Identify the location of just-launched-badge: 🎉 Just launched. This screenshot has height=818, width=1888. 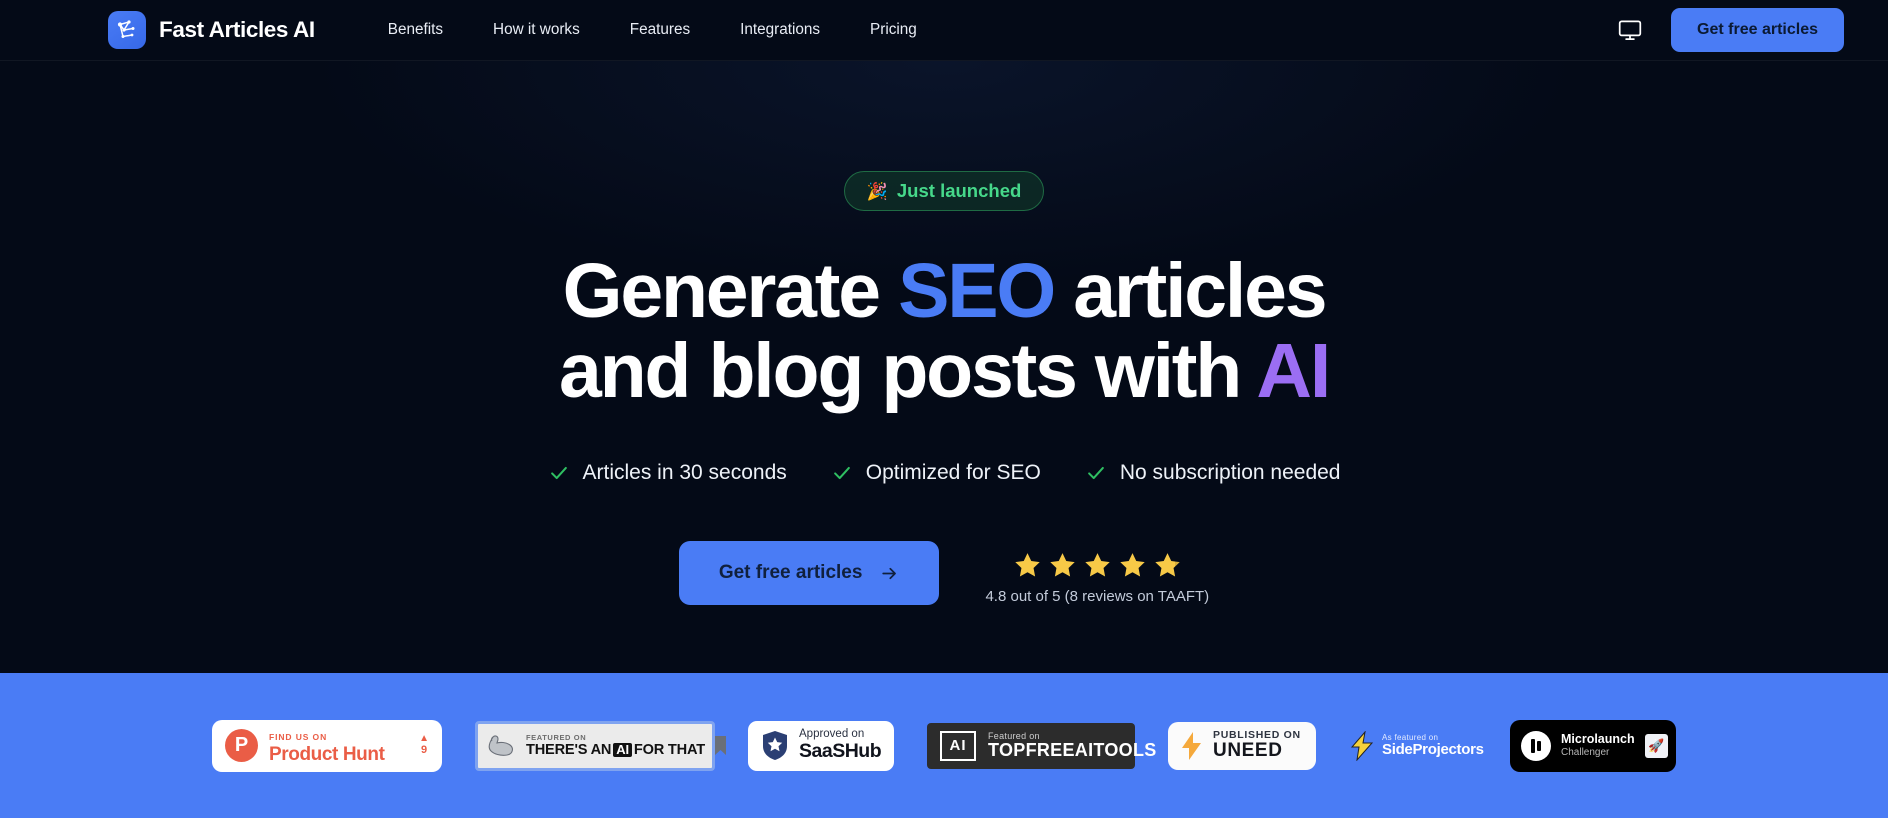
(944, 191).